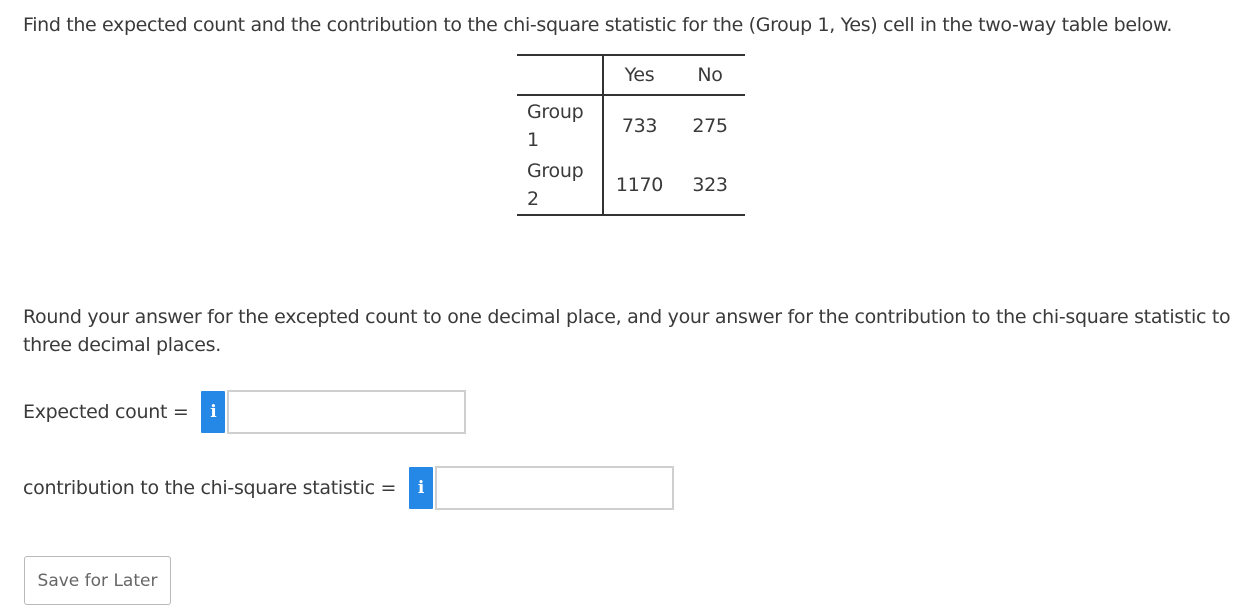 The height and width of the screenshot is (610, 1248). Describe the element at coordinates (710, 75) in the screenshot. I see `column-header-no: No` at that location.